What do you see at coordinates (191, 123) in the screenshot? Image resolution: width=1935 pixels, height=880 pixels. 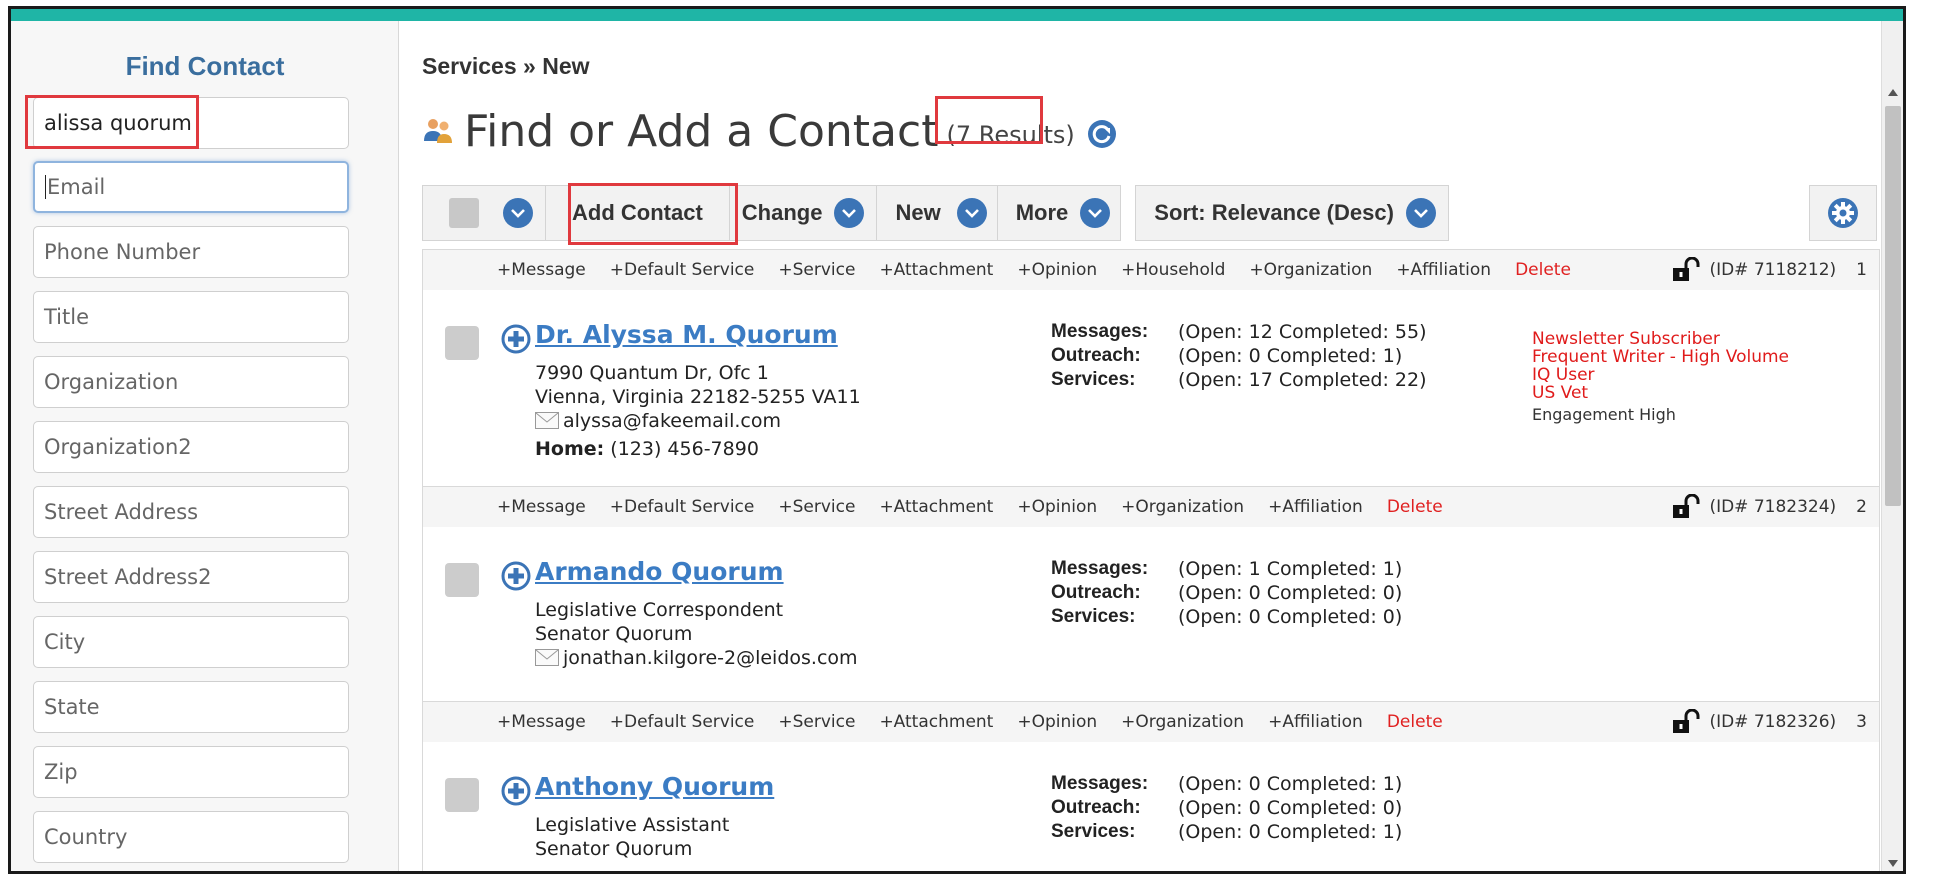 I see `name-search-input: alissa quorum` at bounding box center [191, 123].